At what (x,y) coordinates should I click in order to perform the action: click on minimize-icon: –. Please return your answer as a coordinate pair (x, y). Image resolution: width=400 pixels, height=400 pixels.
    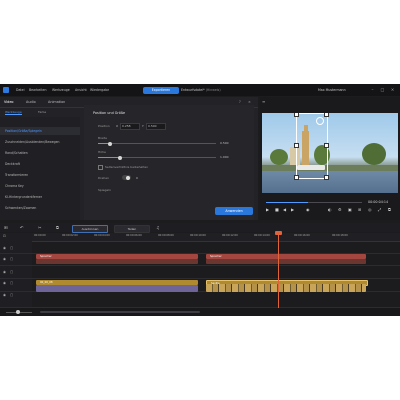
    Looking at the image, I should click on (372, 89).